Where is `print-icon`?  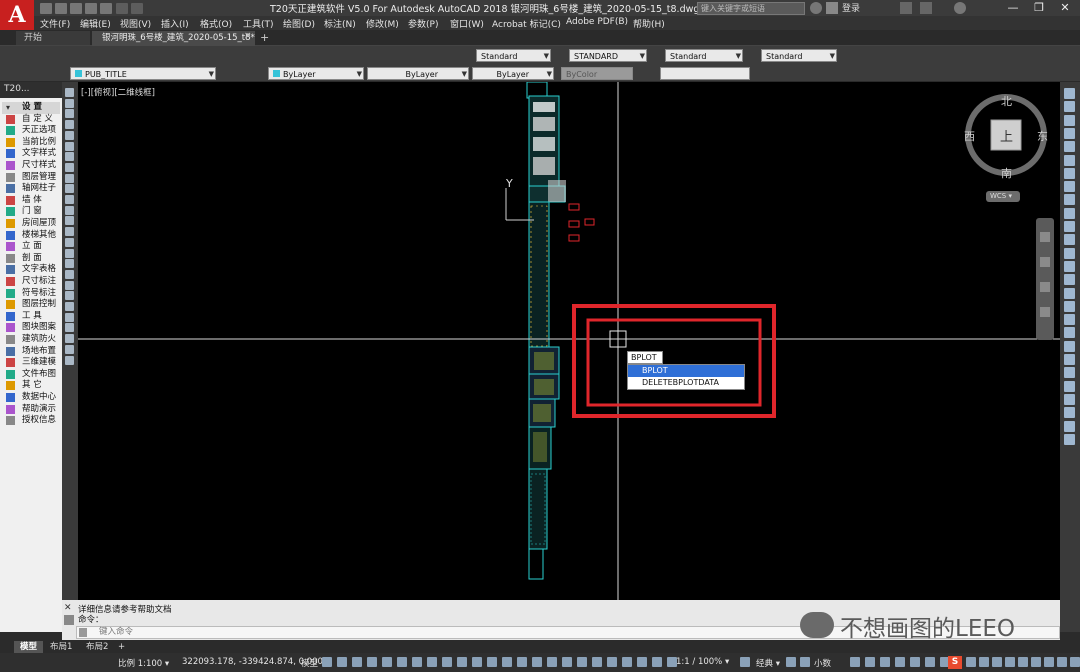
print-icon is located at coordinates (106, 8).